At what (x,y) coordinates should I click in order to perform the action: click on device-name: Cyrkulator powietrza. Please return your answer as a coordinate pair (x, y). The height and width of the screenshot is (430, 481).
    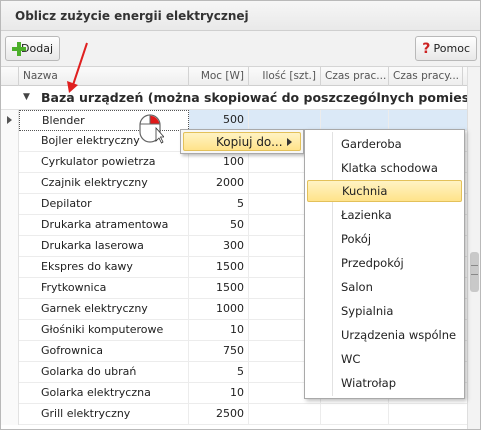
    Looking at the image, I should click on (104, 162).